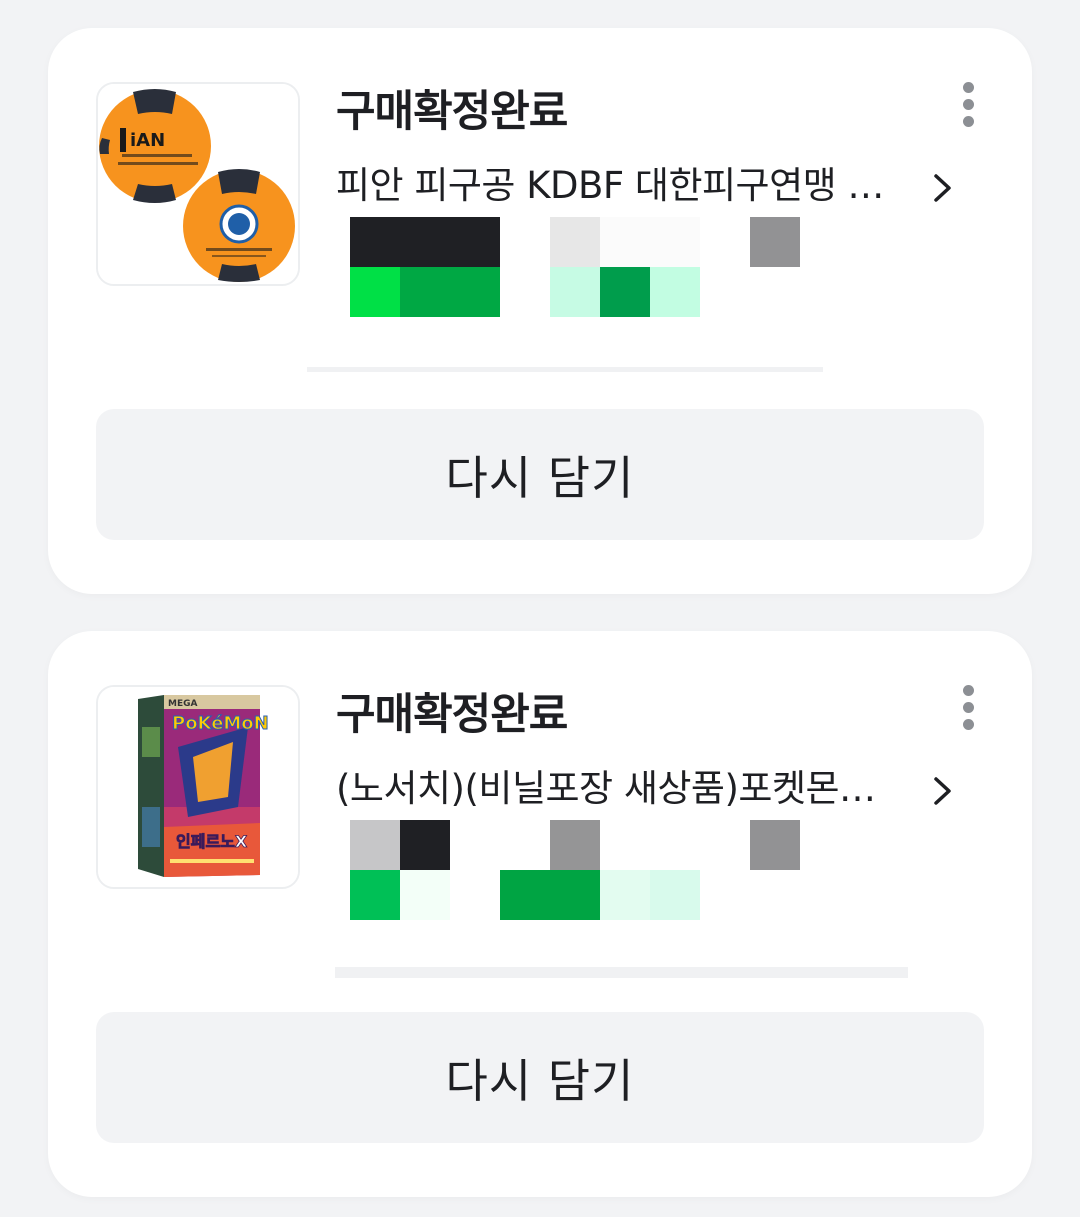 The width and height of the screenshot is (1080, 1217). Describe the element at coordinates (182, 704) in the screenshot. I see `svg-text: MEGA` at that location.